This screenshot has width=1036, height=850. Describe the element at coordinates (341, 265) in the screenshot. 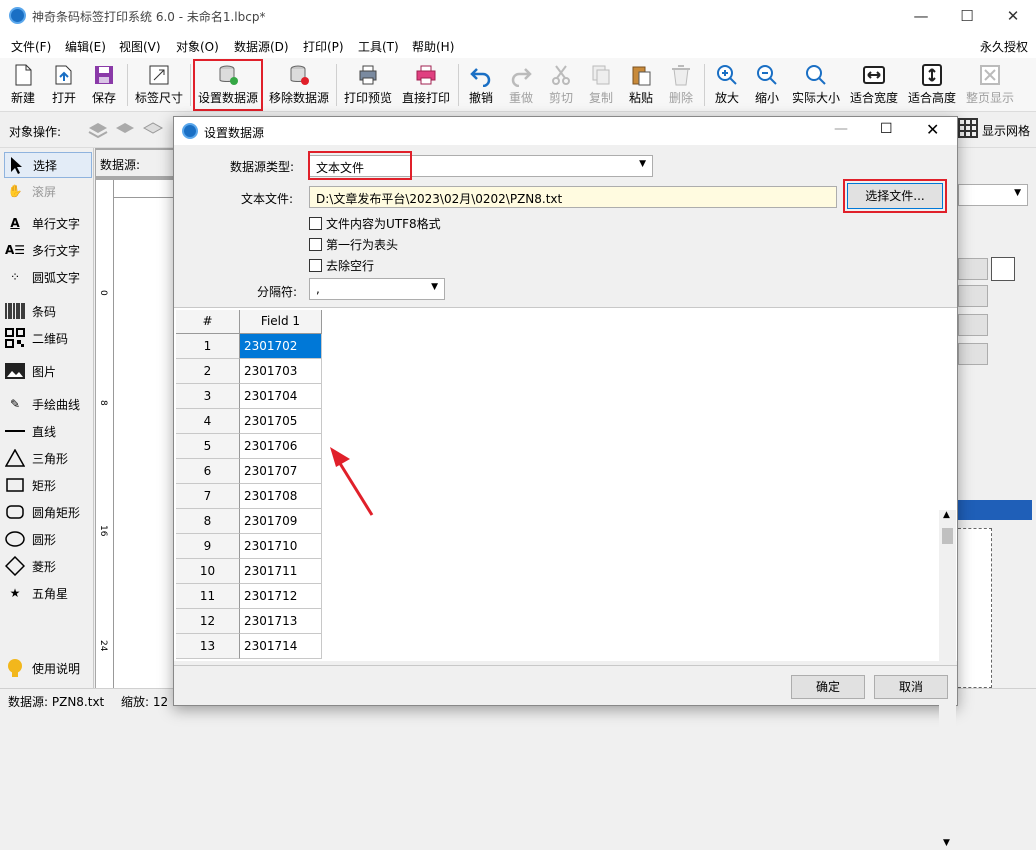

I see `remove-empty-lines-checkbox: 去除空行` at that location.